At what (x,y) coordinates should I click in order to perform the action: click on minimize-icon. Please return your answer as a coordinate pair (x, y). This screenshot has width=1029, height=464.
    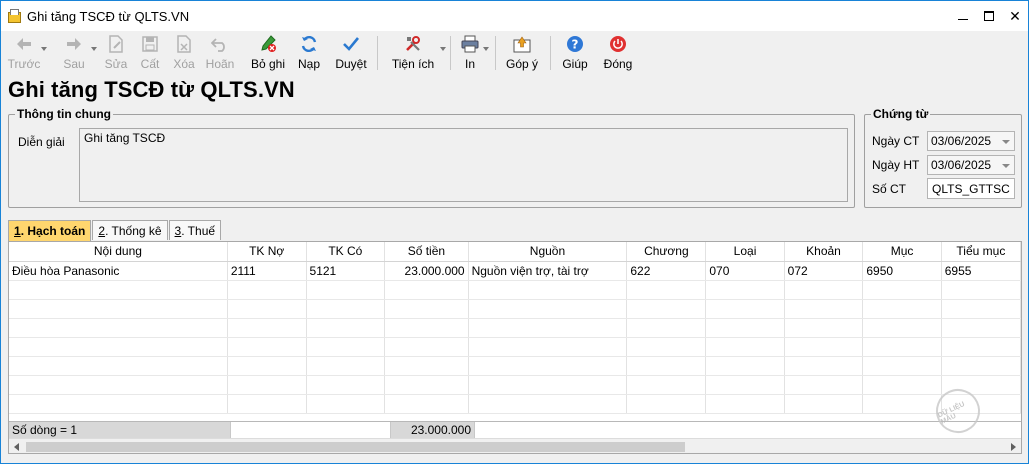
    Looking at the image, I should click on (963, 19).